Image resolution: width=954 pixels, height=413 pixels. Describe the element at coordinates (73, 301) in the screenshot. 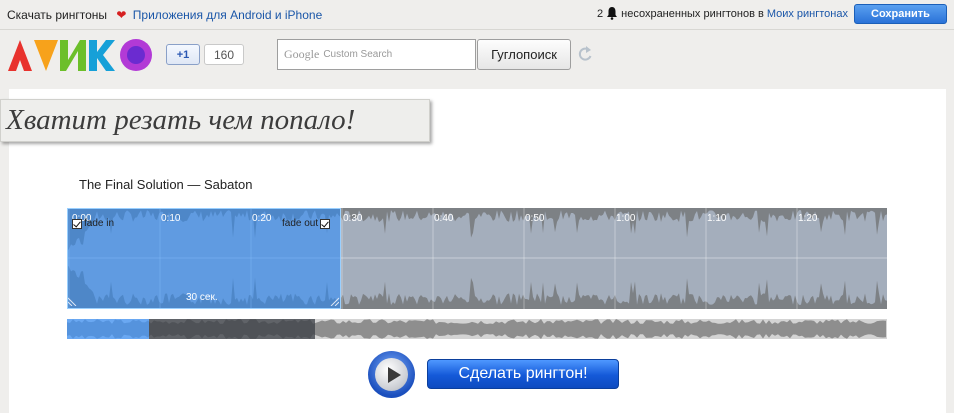

I see `resize-handle-left` at that location.